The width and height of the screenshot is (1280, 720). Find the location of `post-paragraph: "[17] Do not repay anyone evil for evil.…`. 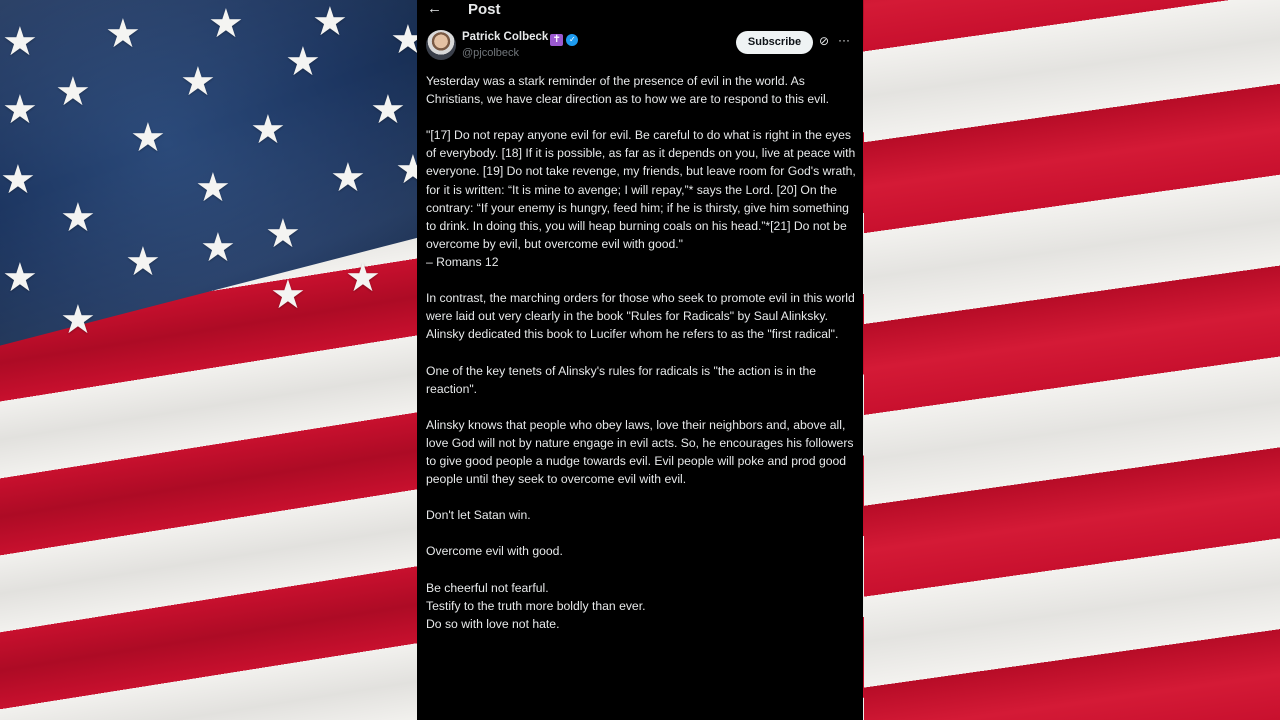

post-paragraph: "[17] Do not repay anyone evil for evil.… is located at coordinates (641, 189).